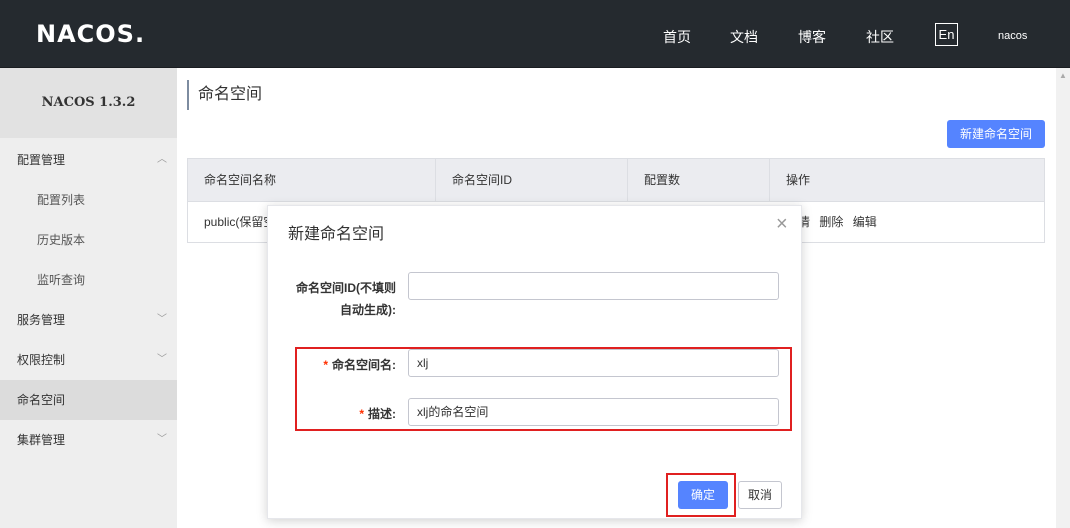  What do you see at coordinates (88, 160) in the screenshot?
I see `sidebar-item-config-management: 配置管理 ︿` at bounding box center [88, 160].